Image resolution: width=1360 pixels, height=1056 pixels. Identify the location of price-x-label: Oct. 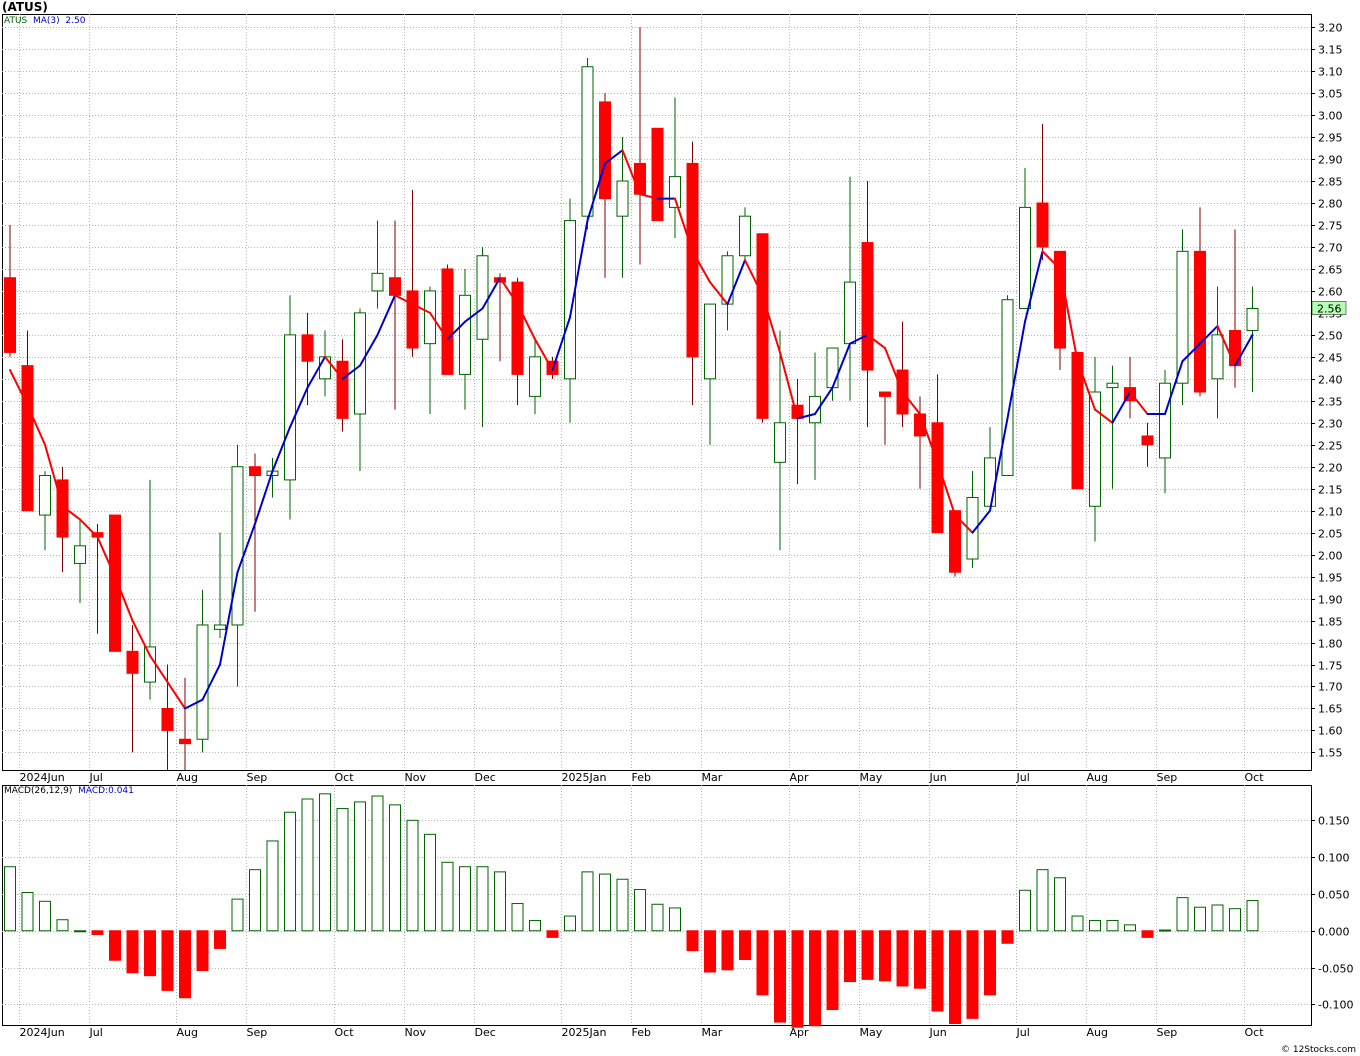
(345, 777).